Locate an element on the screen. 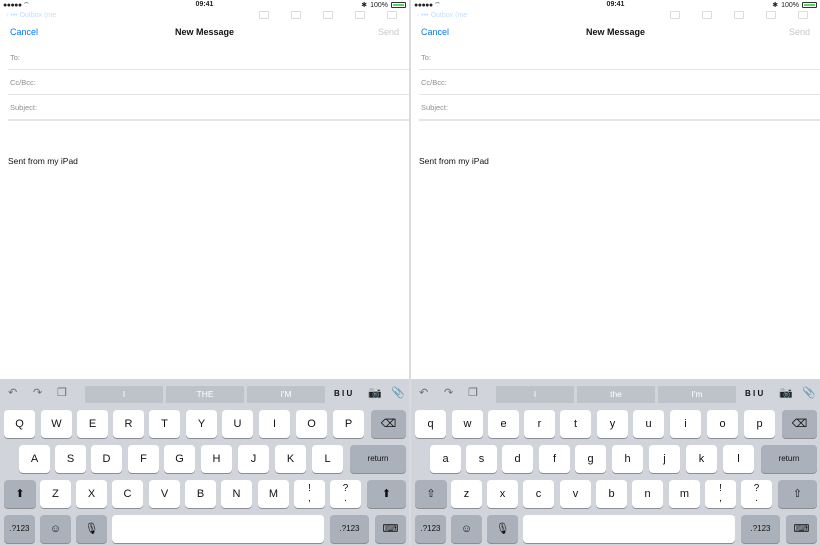 The width and height of the screenshot is (820, 546). key-a: a is located at coordinates (445, 459).